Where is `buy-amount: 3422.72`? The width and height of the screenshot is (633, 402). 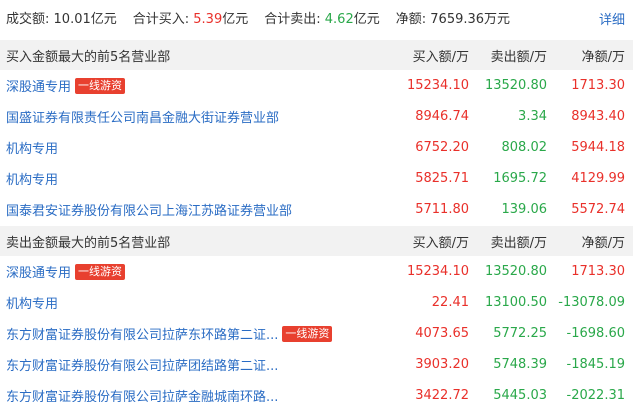 buy-amount: 3422.72 is located at coordinates (442, 395).